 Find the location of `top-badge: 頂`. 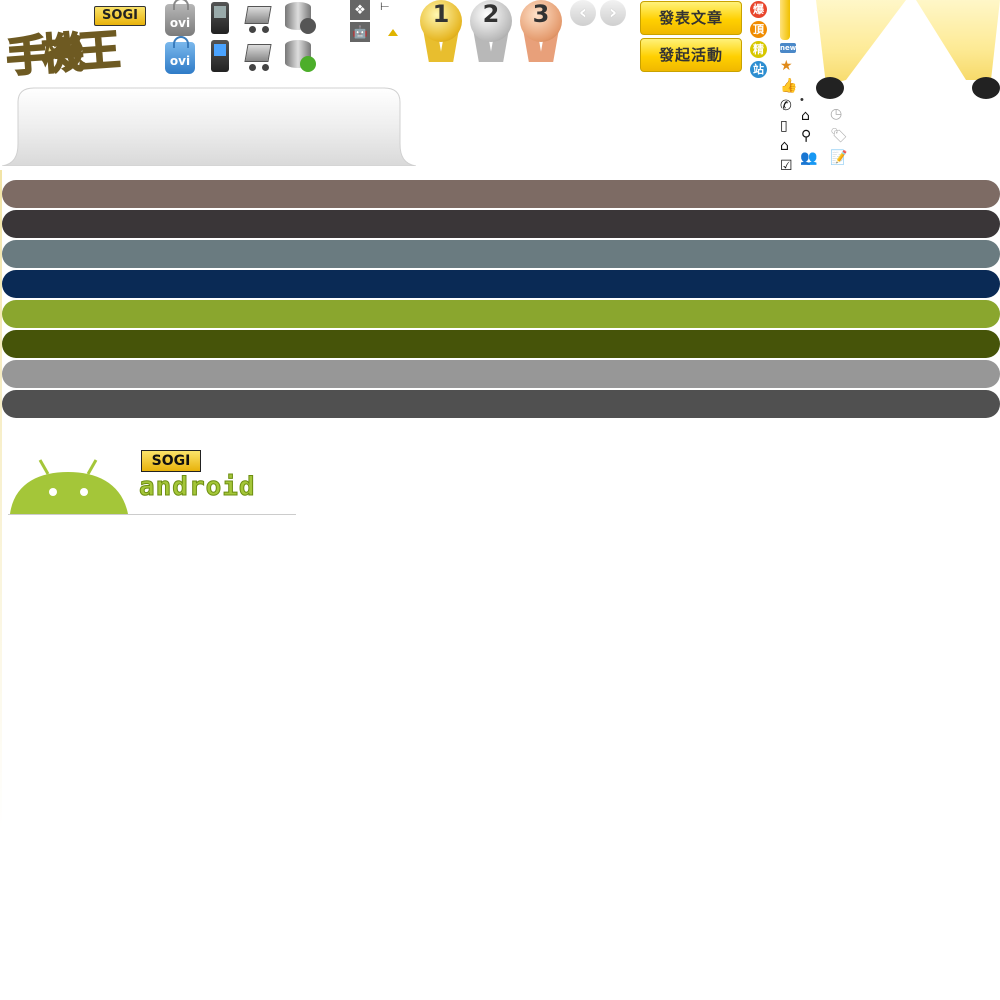

top-badge: 頂 is located at coordinates (758, 29).